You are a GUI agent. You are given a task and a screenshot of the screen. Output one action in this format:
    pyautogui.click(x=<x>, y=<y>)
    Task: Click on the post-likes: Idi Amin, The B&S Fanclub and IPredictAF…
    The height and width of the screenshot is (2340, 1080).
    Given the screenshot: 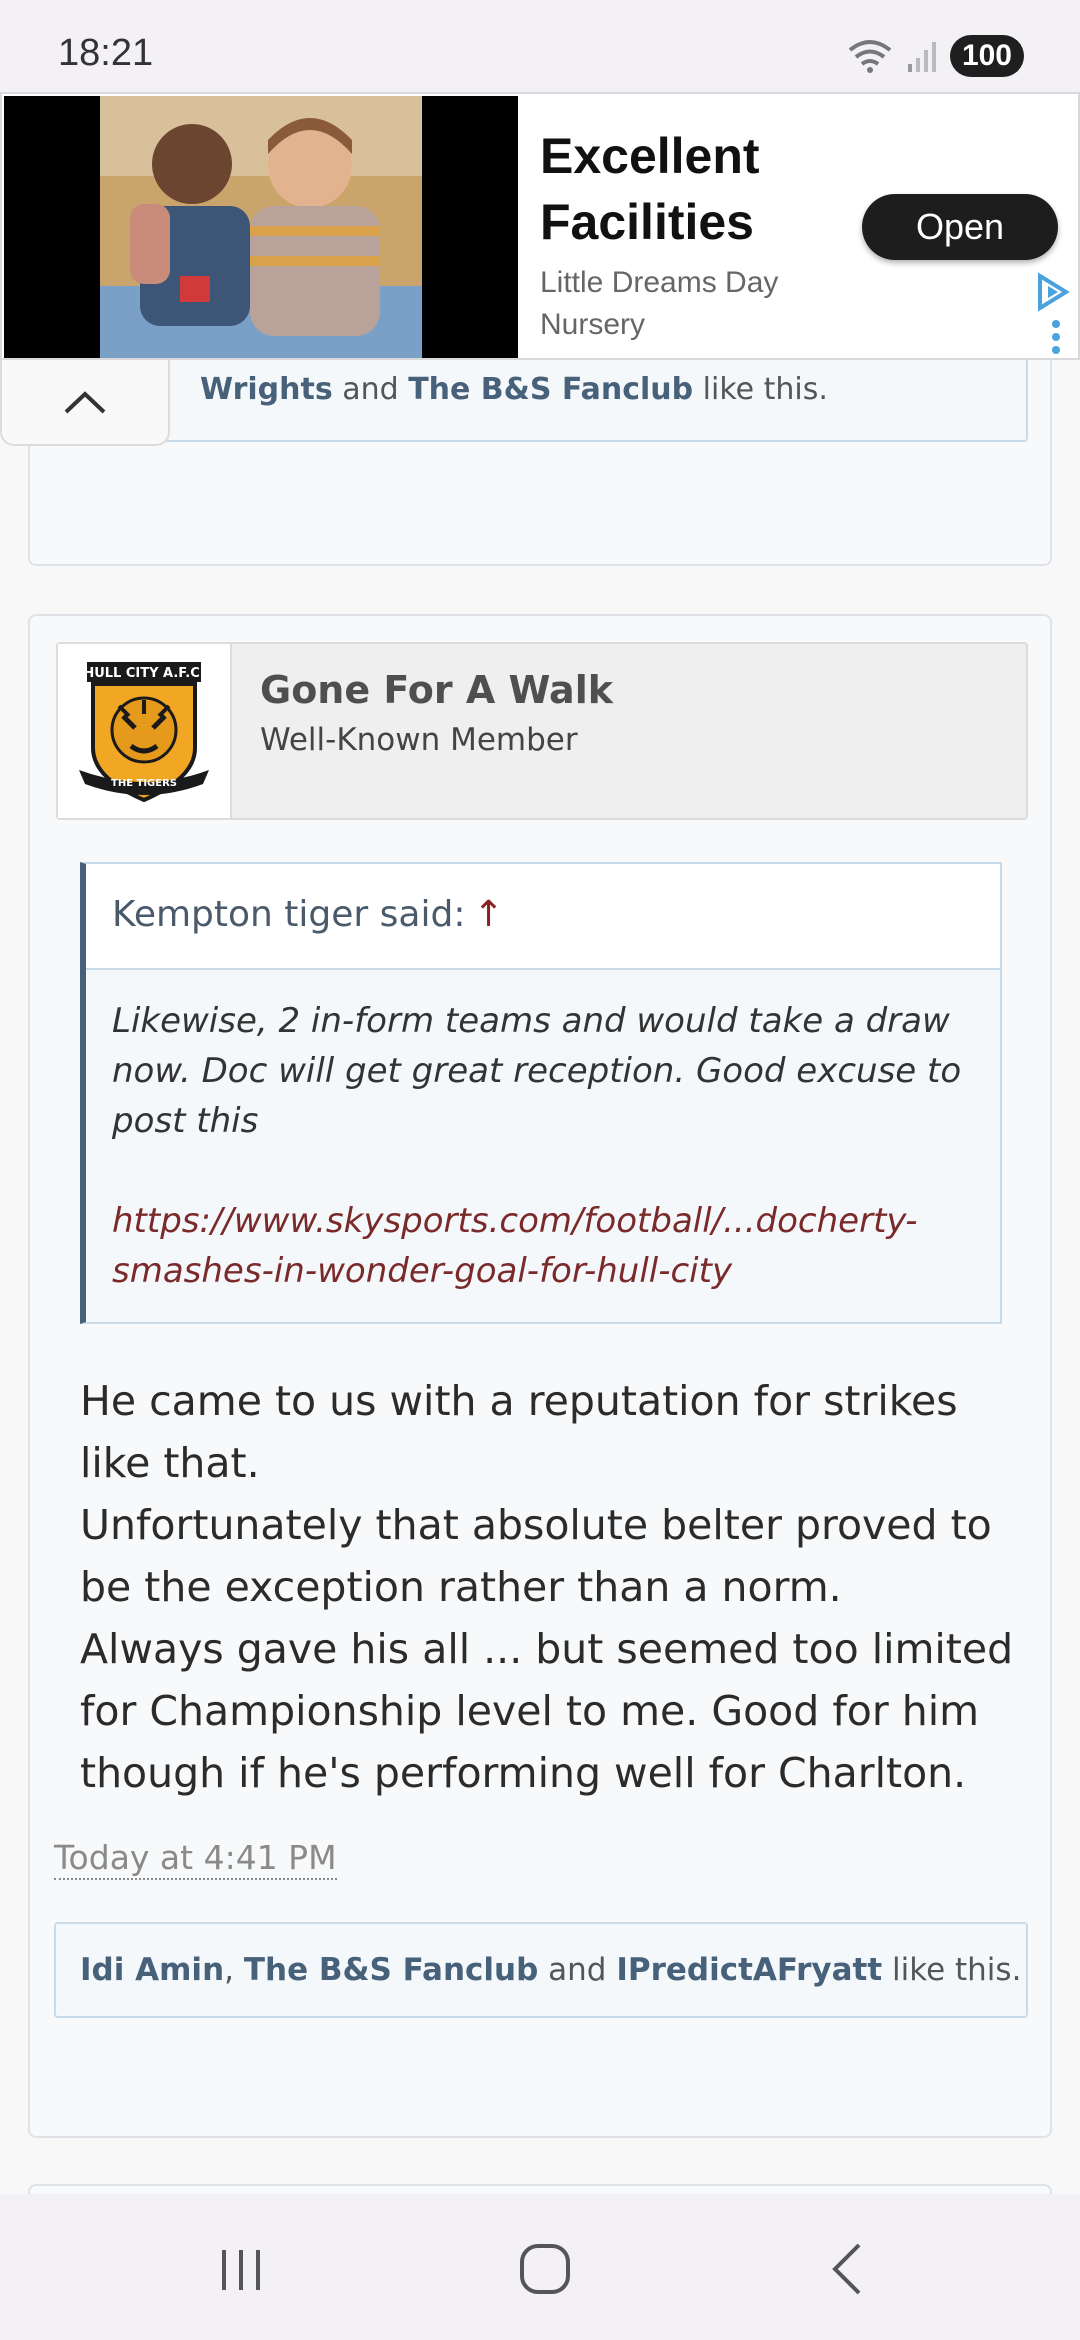 What is the action you would take?
    pyautogui.click(x=541, y=1970)
    